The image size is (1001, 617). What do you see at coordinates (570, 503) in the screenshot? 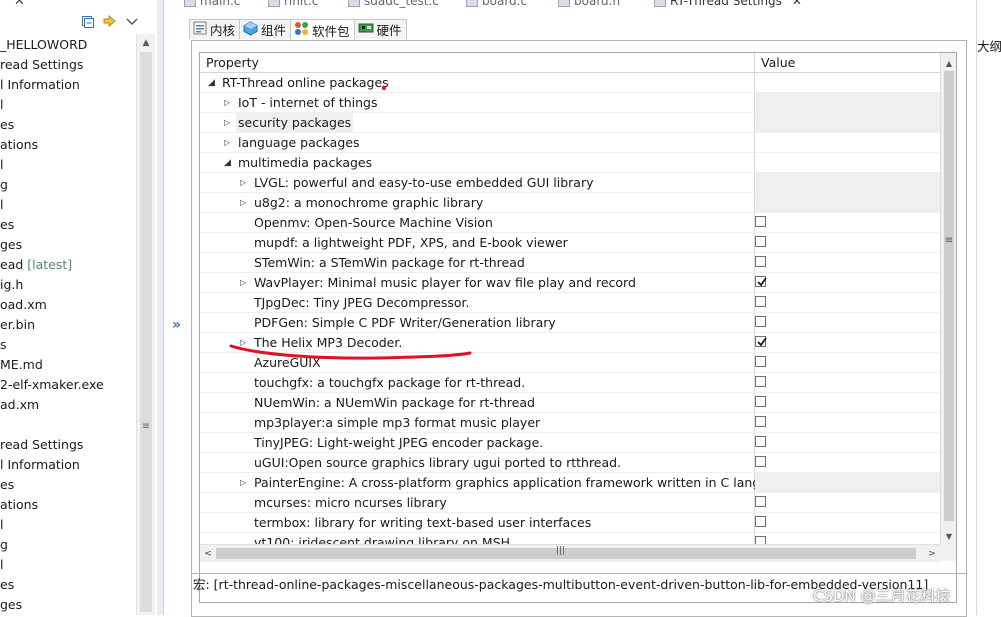
I see `table-row: mcurses: micro ncurses library` at bounding box center [570, 503].